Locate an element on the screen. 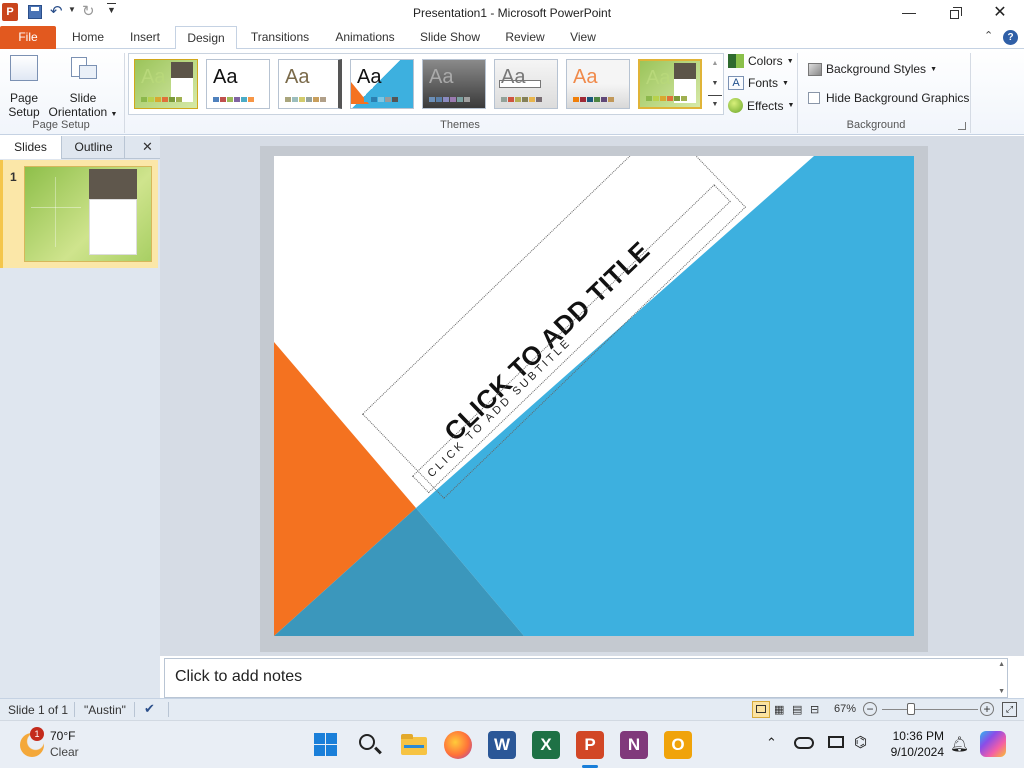 This screenshot has width=1024, height=768. powerpoint-icon: P is located at coordinates (590, 745).